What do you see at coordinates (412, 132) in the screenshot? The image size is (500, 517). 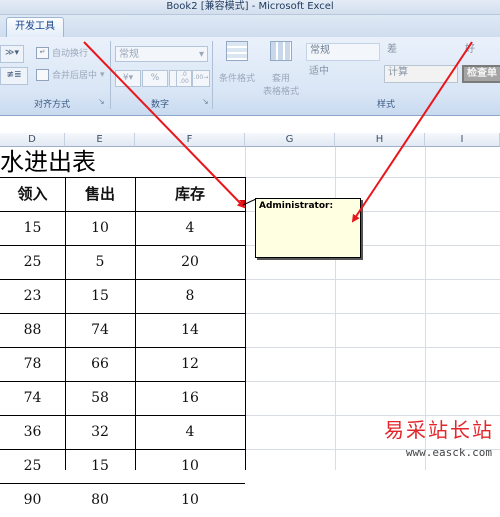 I see `arrow-to-comment-box` at bounding box center [412, 132].